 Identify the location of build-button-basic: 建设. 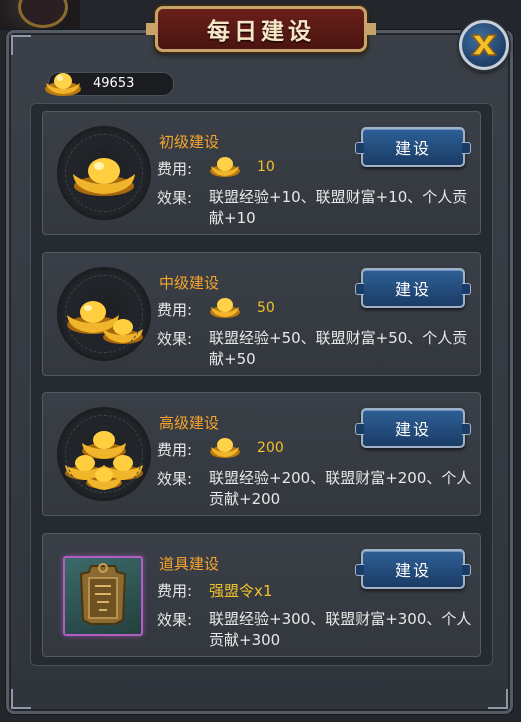
(413, 147).